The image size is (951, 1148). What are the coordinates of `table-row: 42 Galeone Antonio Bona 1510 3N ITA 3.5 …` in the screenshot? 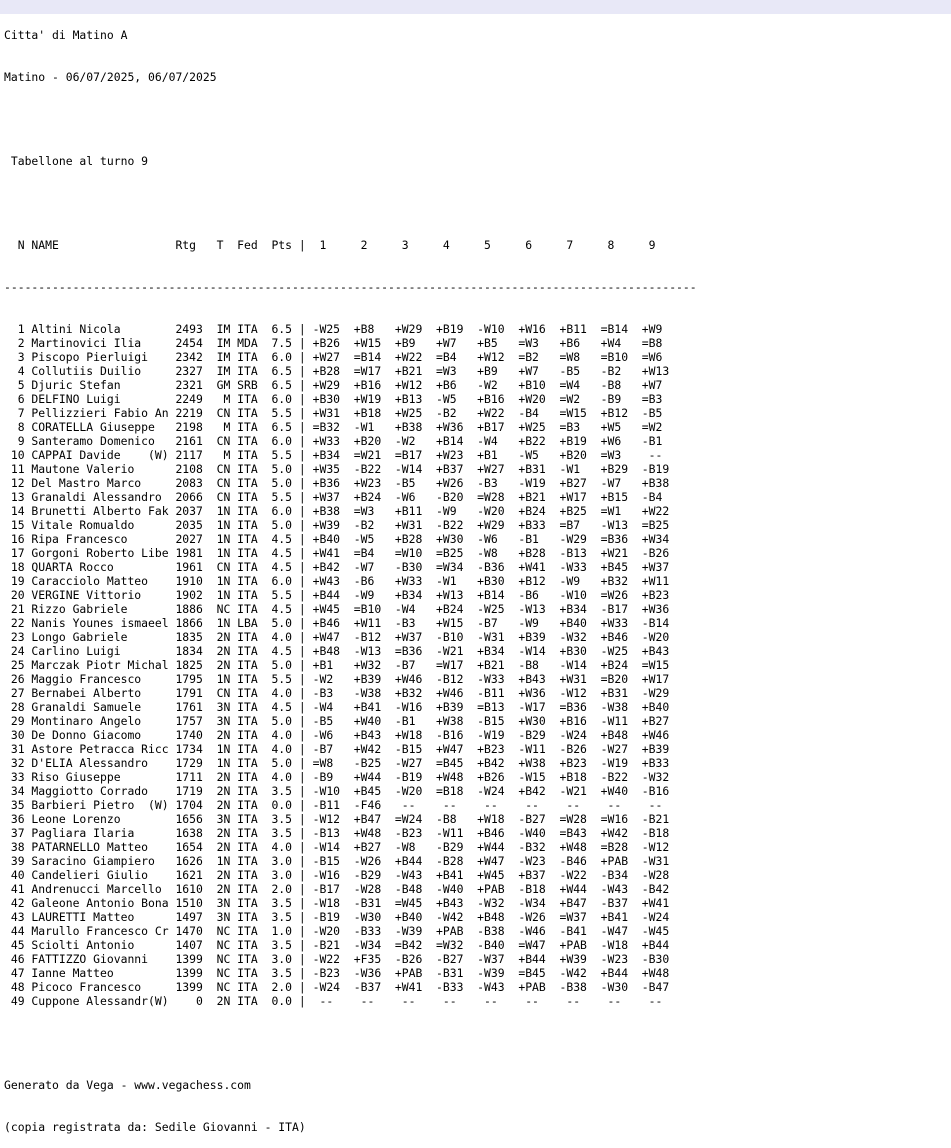 It's located at (337, 903).